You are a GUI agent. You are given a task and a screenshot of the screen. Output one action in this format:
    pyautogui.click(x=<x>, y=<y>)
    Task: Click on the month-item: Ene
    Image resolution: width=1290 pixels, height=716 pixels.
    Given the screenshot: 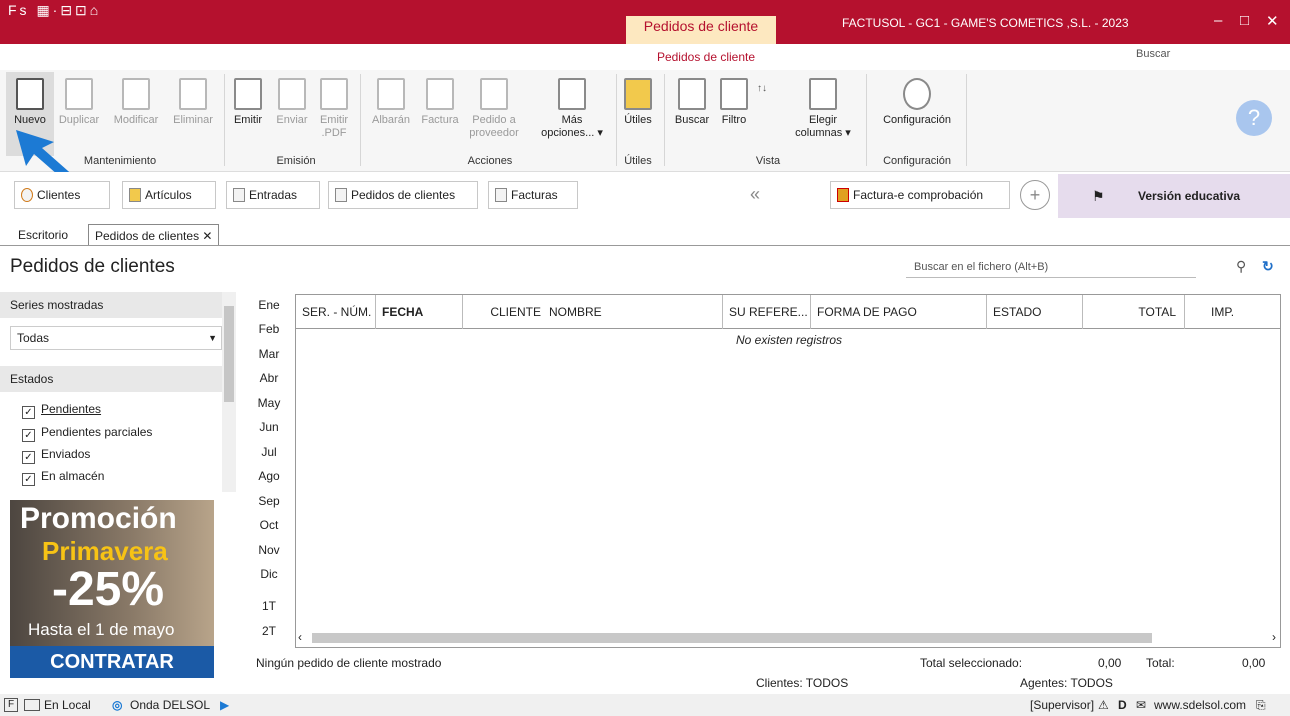 What is the action you would take?
    pyautogui.click(x=269, y=305)
    